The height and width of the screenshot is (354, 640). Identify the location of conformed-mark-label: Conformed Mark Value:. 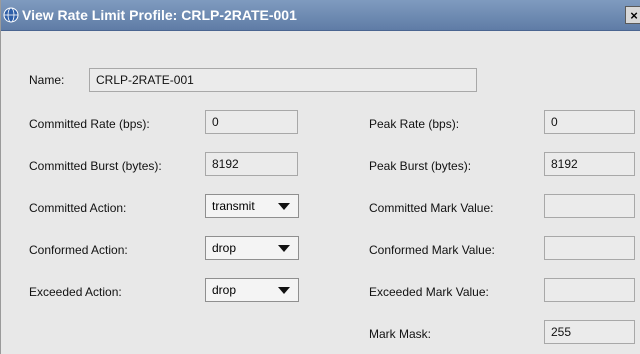
(432, 250).